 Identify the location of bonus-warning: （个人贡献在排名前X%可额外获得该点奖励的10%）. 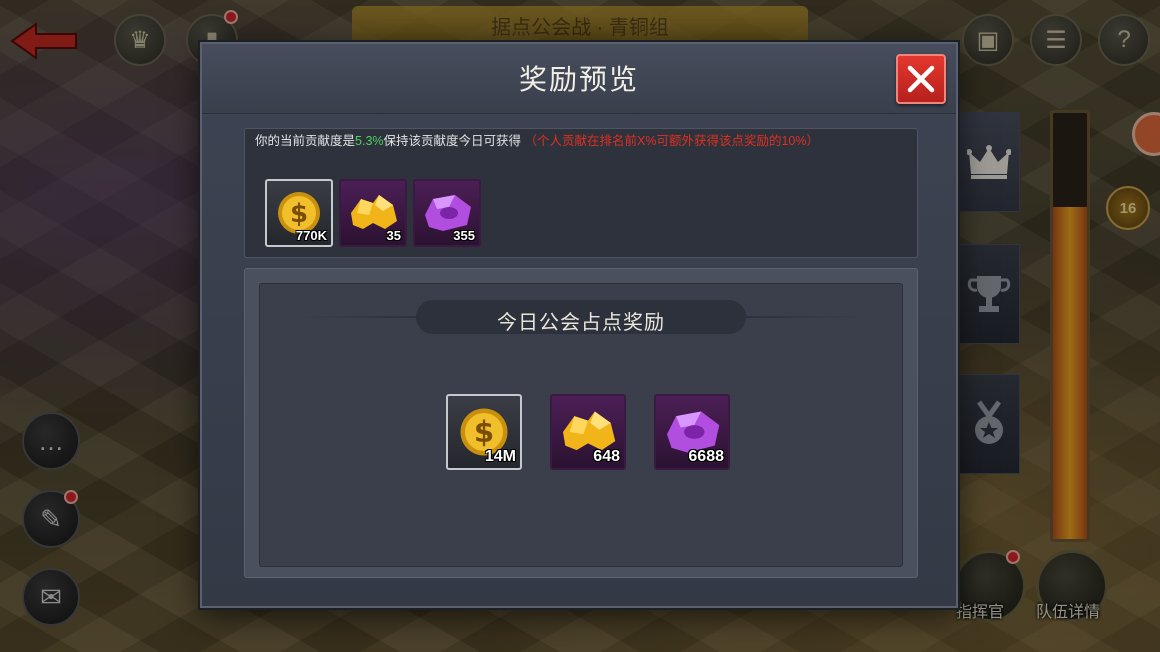
(671, 141).